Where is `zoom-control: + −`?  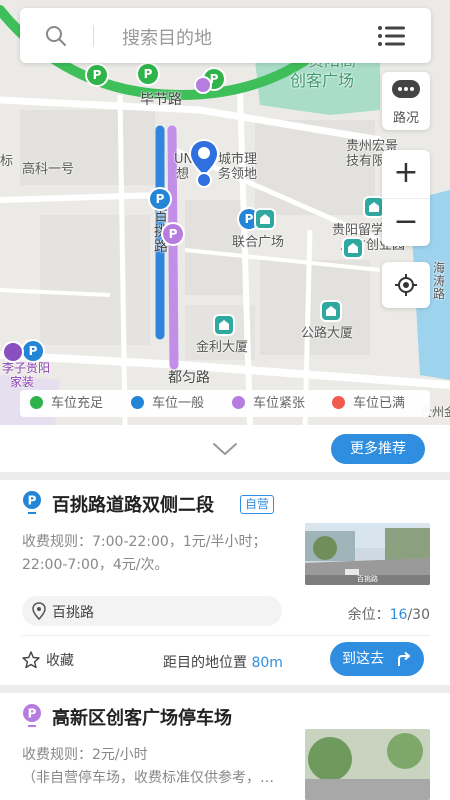
zoom-control: + − is located at coordinates (406, 198).